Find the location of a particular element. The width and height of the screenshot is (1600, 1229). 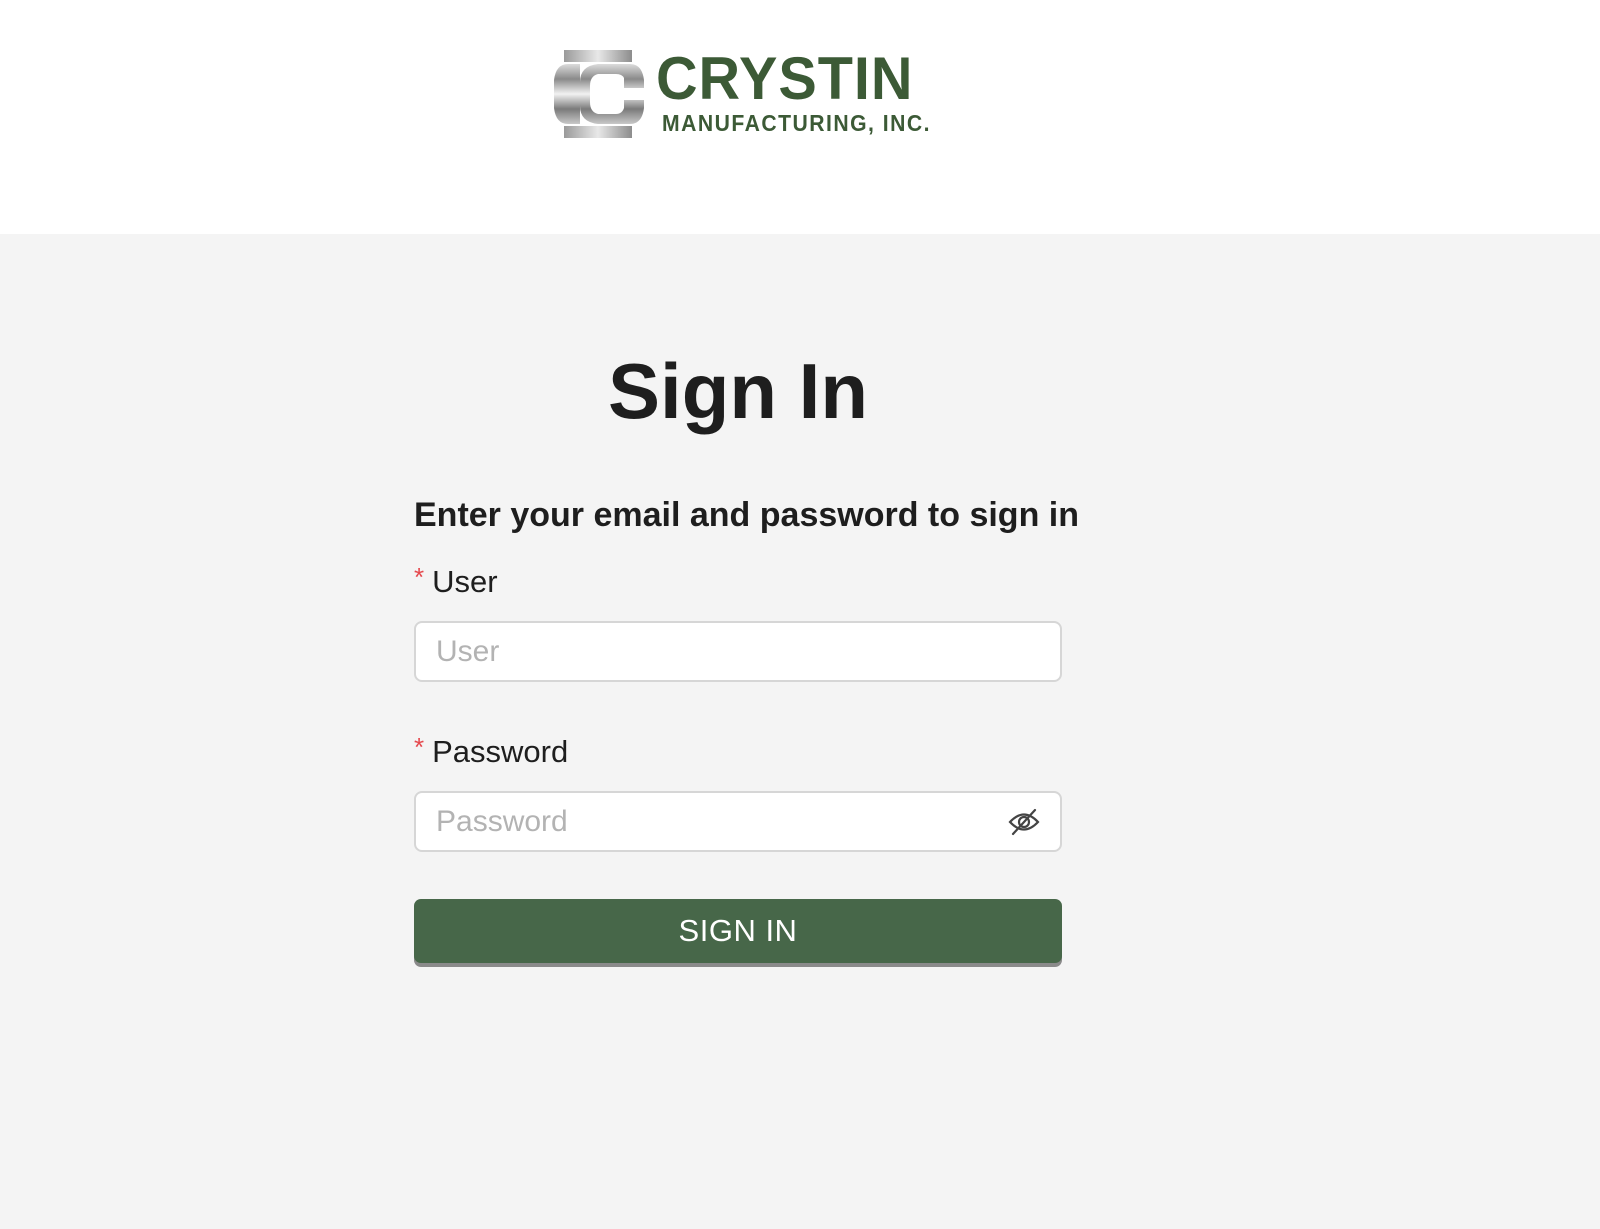

password-label: * Password is located at coordinates (491, 751).